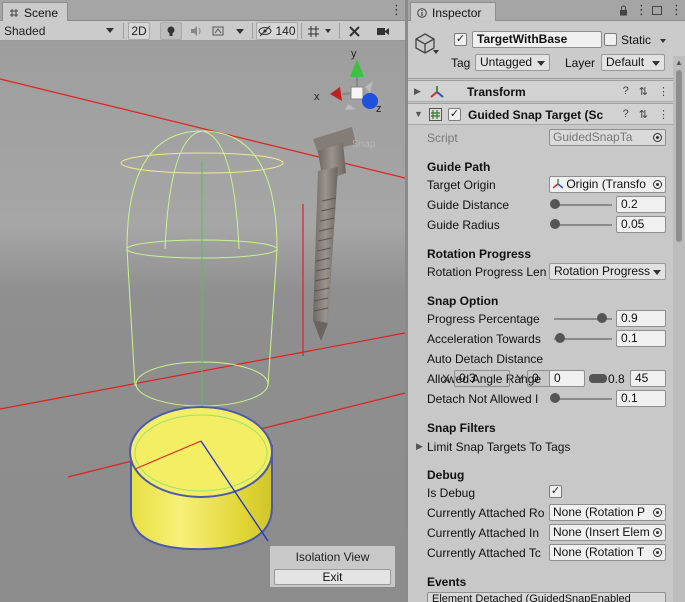 This screenshot has width=685, height=602. What do you see at coordinates (383, 31) in the screenshot?
I see `camera-button` at bounding box center [383, 31].